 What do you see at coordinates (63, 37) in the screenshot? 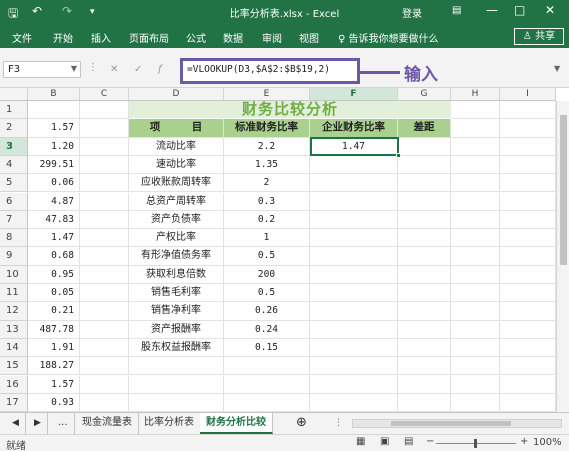
I see `tab-home: 开始` at bounding box center [63, 37].